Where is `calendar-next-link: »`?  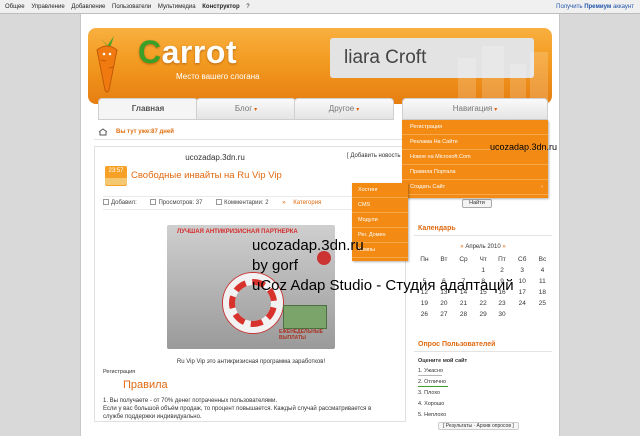 calendar-next-link: » is located at coordinates (503, 247).